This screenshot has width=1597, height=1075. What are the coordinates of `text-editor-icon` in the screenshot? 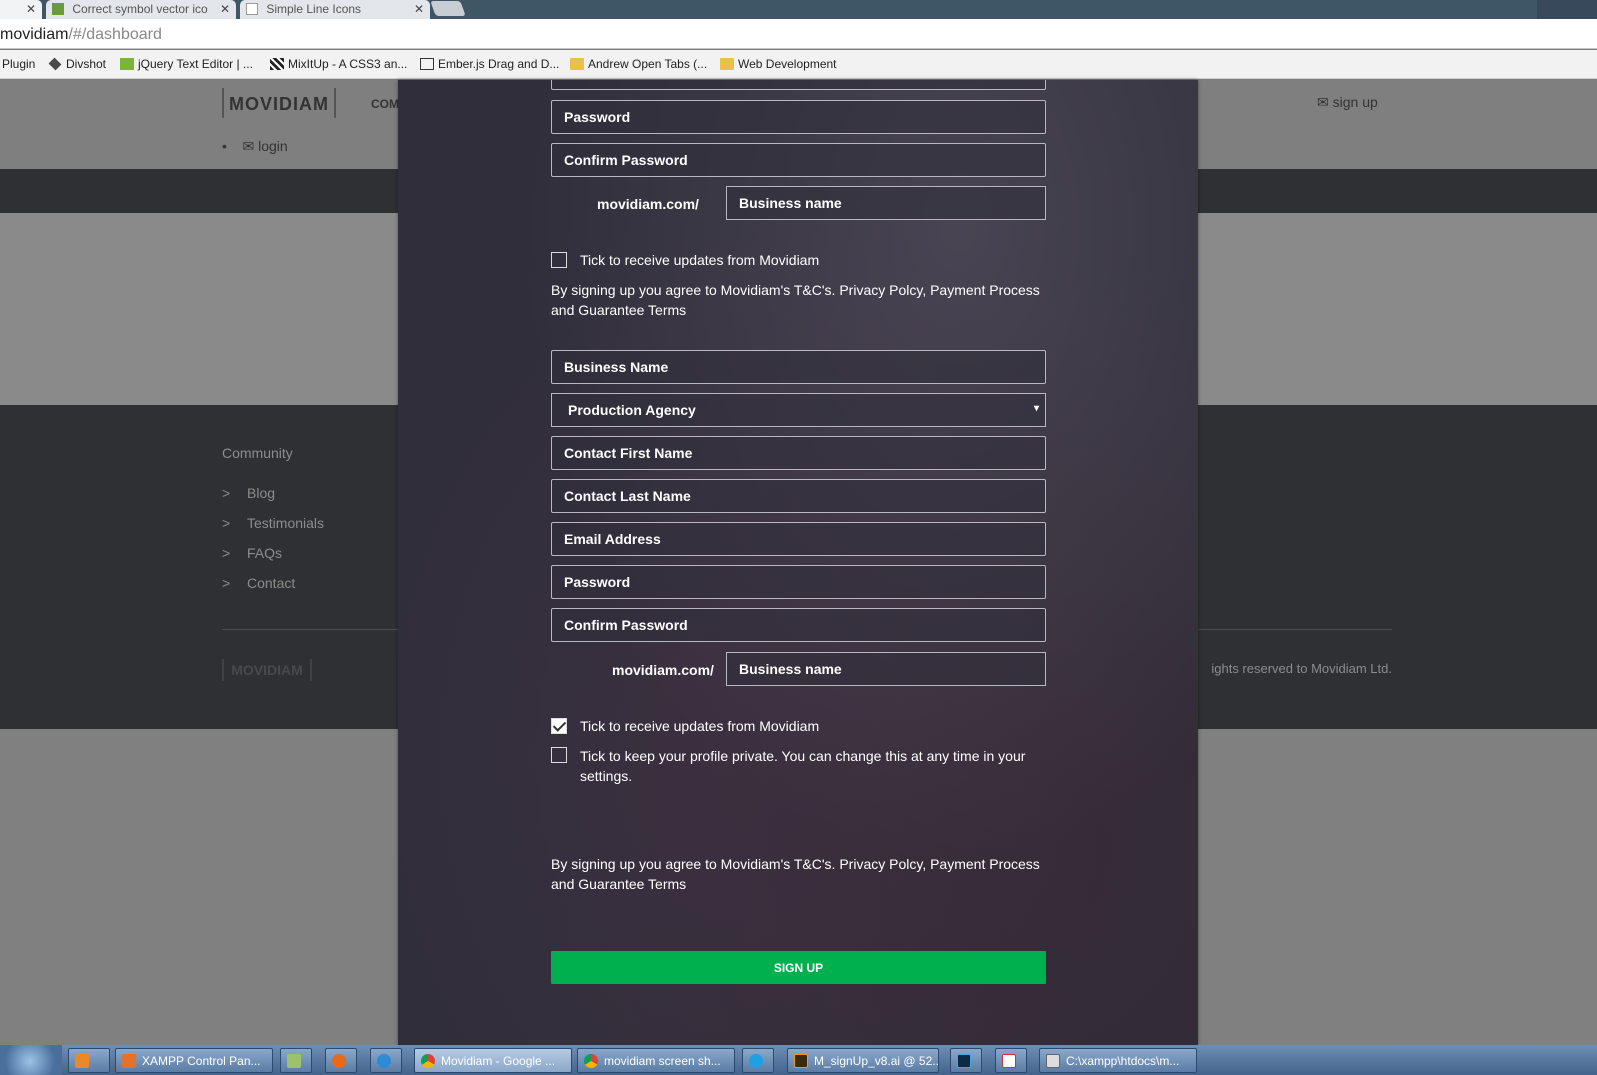 It's located at (127, 64).